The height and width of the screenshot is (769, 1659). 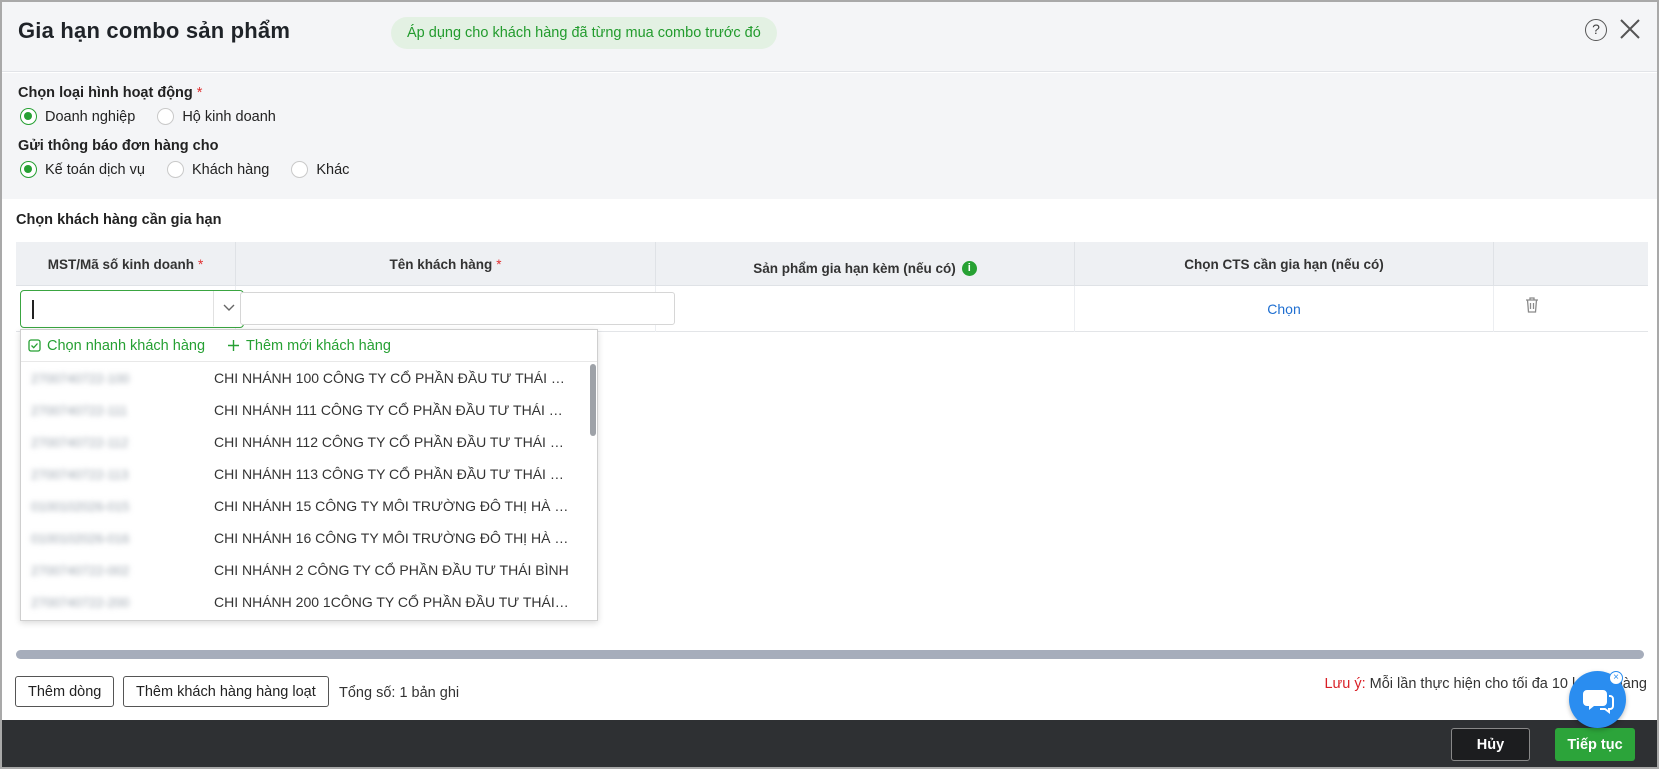 What do you see at coordinates (118, 146) in the screenshot?
I see `notify-label: Gửi thông báo đơn hàng cho` at bounding box center [118, 146].